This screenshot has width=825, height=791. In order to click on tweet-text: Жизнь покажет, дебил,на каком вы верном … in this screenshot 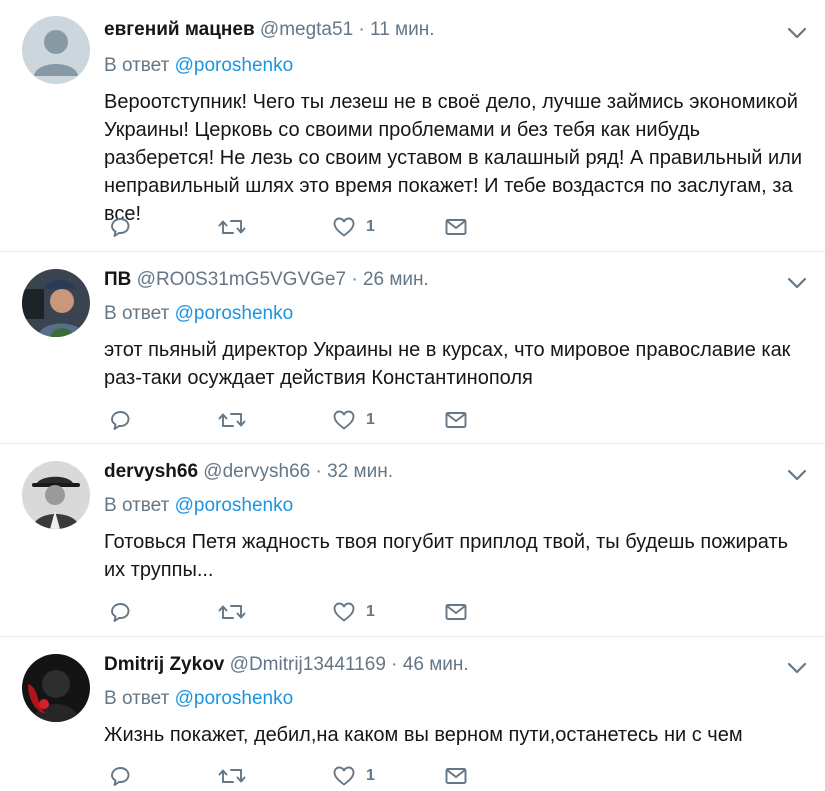, I will do `click(423, 735)`.